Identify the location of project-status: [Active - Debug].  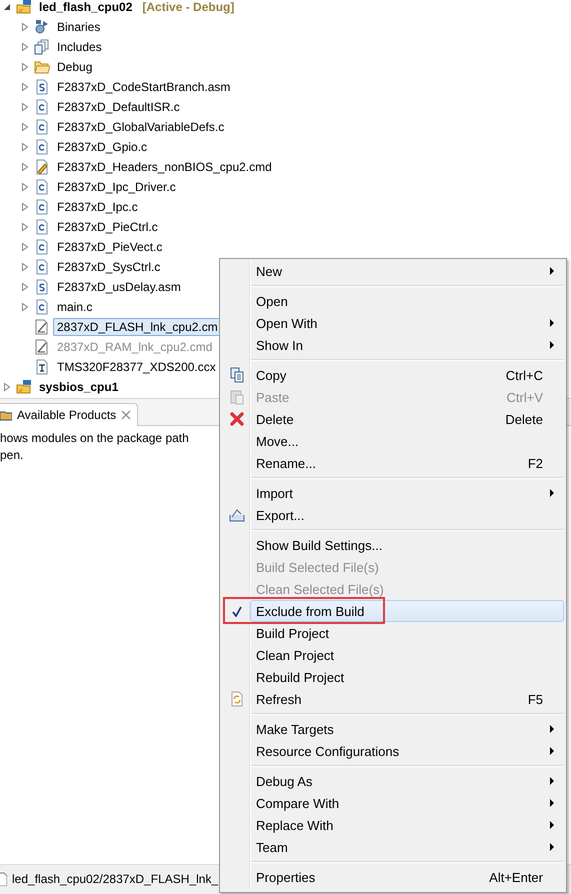
(188, 7).